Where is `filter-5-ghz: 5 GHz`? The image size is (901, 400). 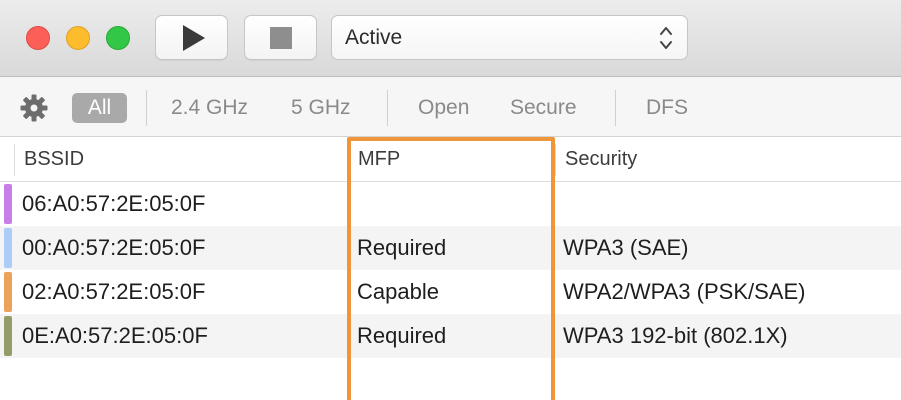 filter-5-ghz: 5 GHz is located at coordinates (321, 108).